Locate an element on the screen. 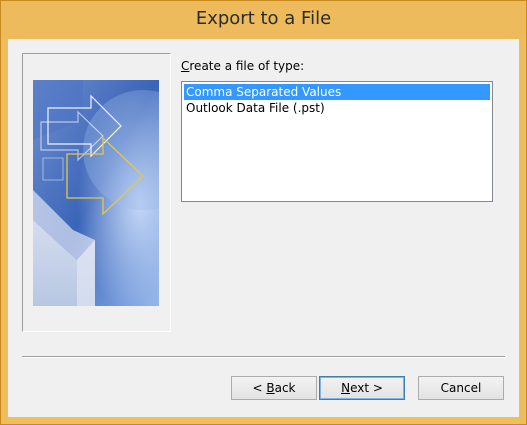 The image size is (527, 425). next-button: Next > is located at coordinates (362, 388).